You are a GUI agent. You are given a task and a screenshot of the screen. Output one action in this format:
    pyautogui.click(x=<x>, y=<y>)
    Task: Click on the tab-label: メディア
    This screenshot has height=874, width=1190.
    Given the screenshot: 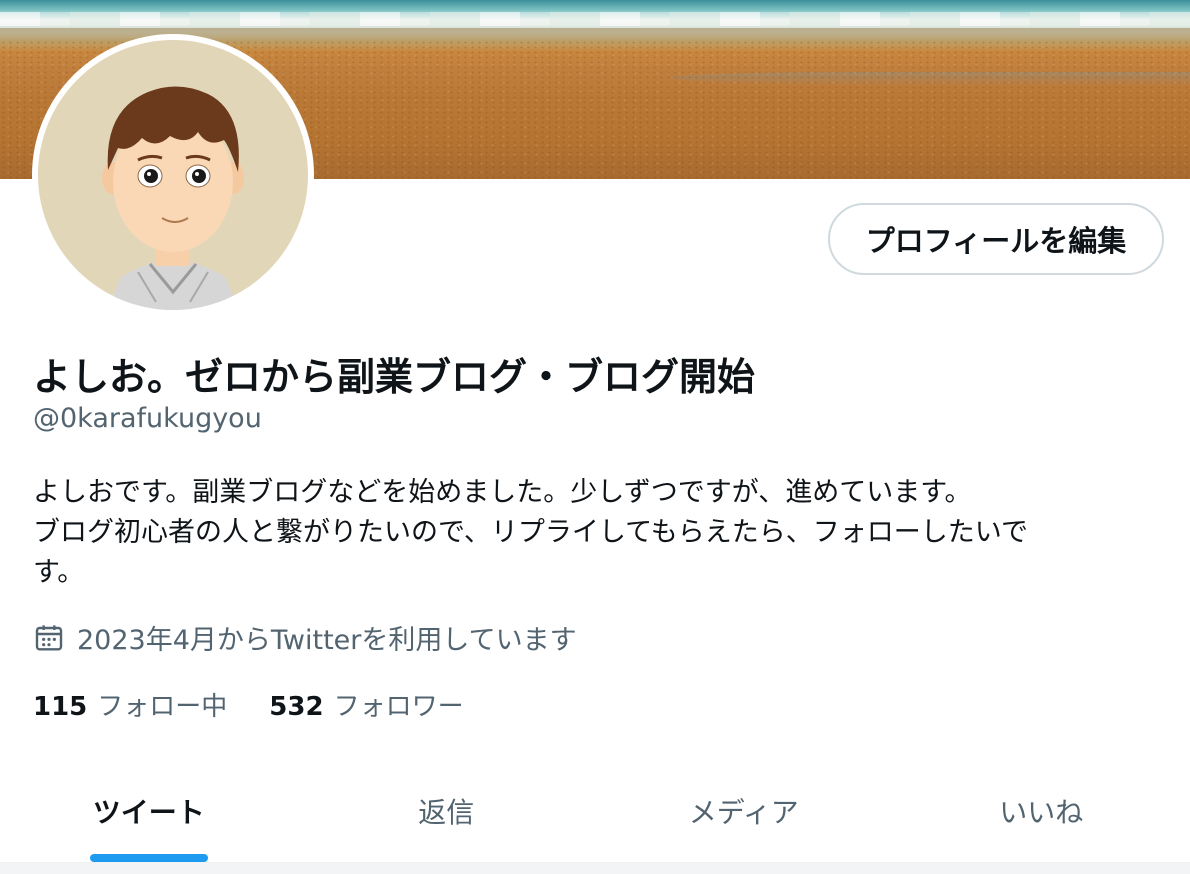 What is the action you would take?
    pyautogui.click(x=743, y=812)
    